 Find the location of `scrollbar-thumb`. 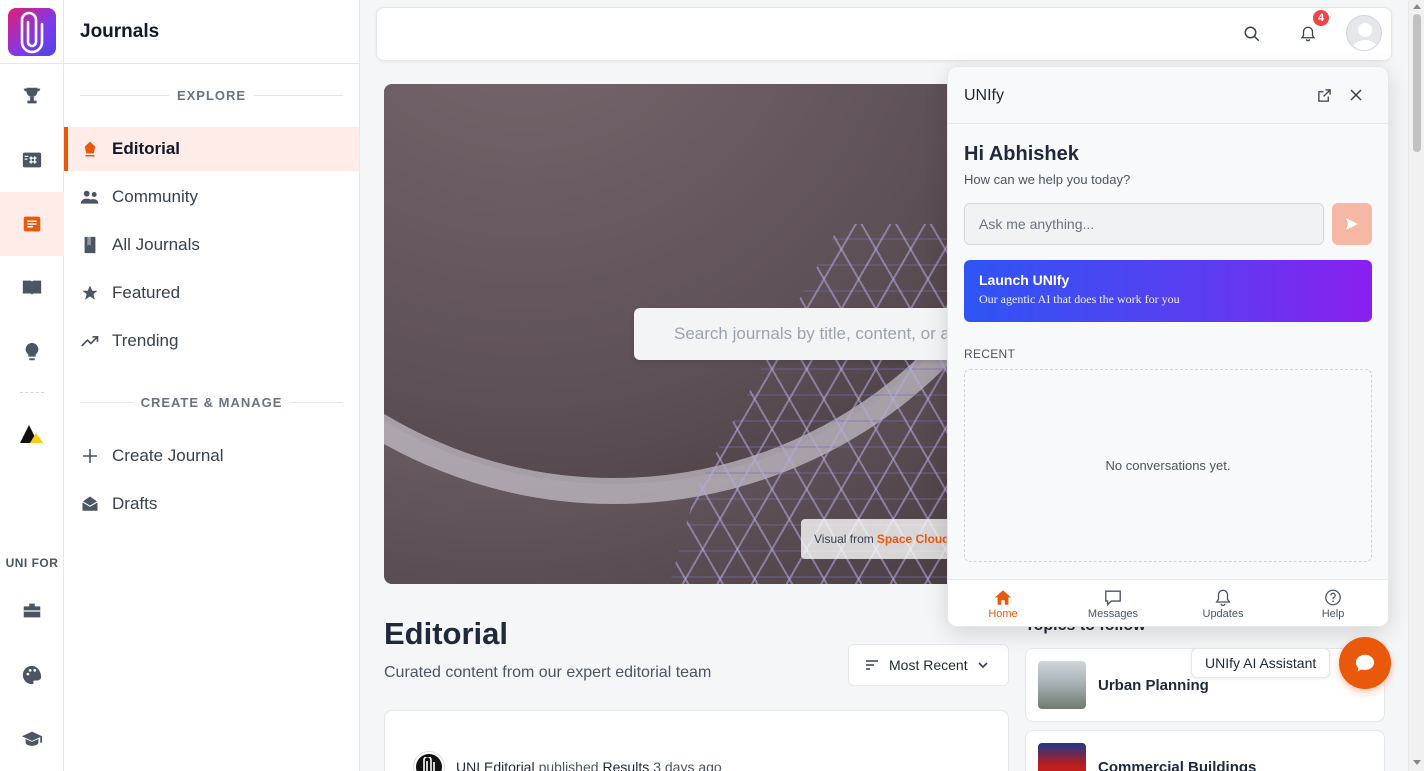

scrollbar-thumb is located at coordinates (1417, 83).